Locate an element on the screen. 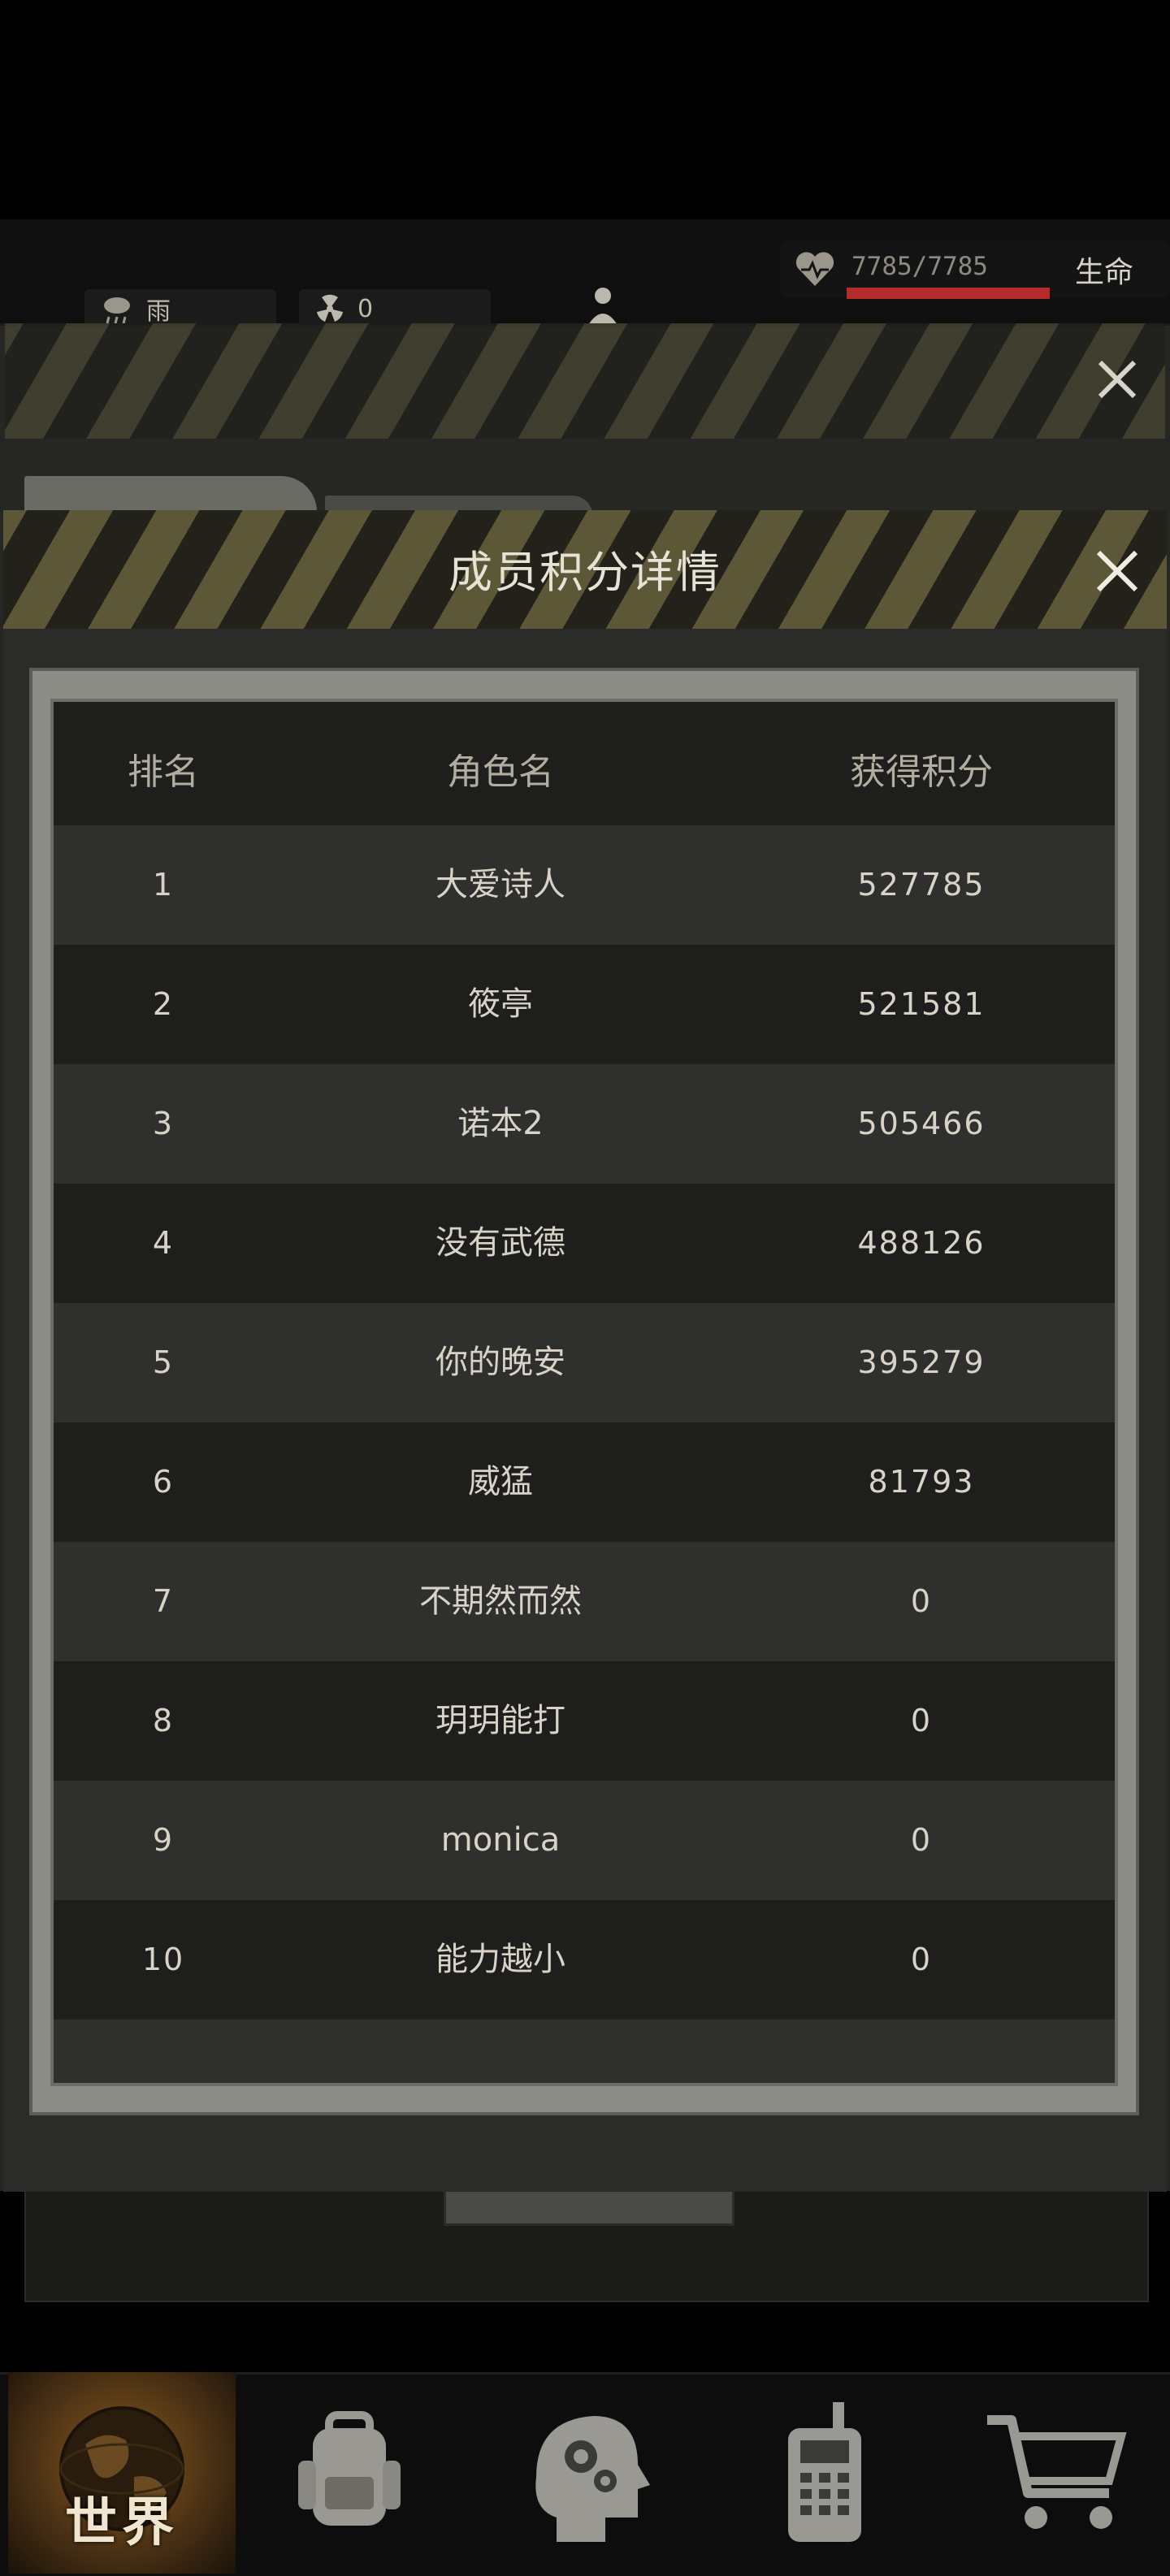  rank-cell: 4 is located at coordinates (164, 1243).